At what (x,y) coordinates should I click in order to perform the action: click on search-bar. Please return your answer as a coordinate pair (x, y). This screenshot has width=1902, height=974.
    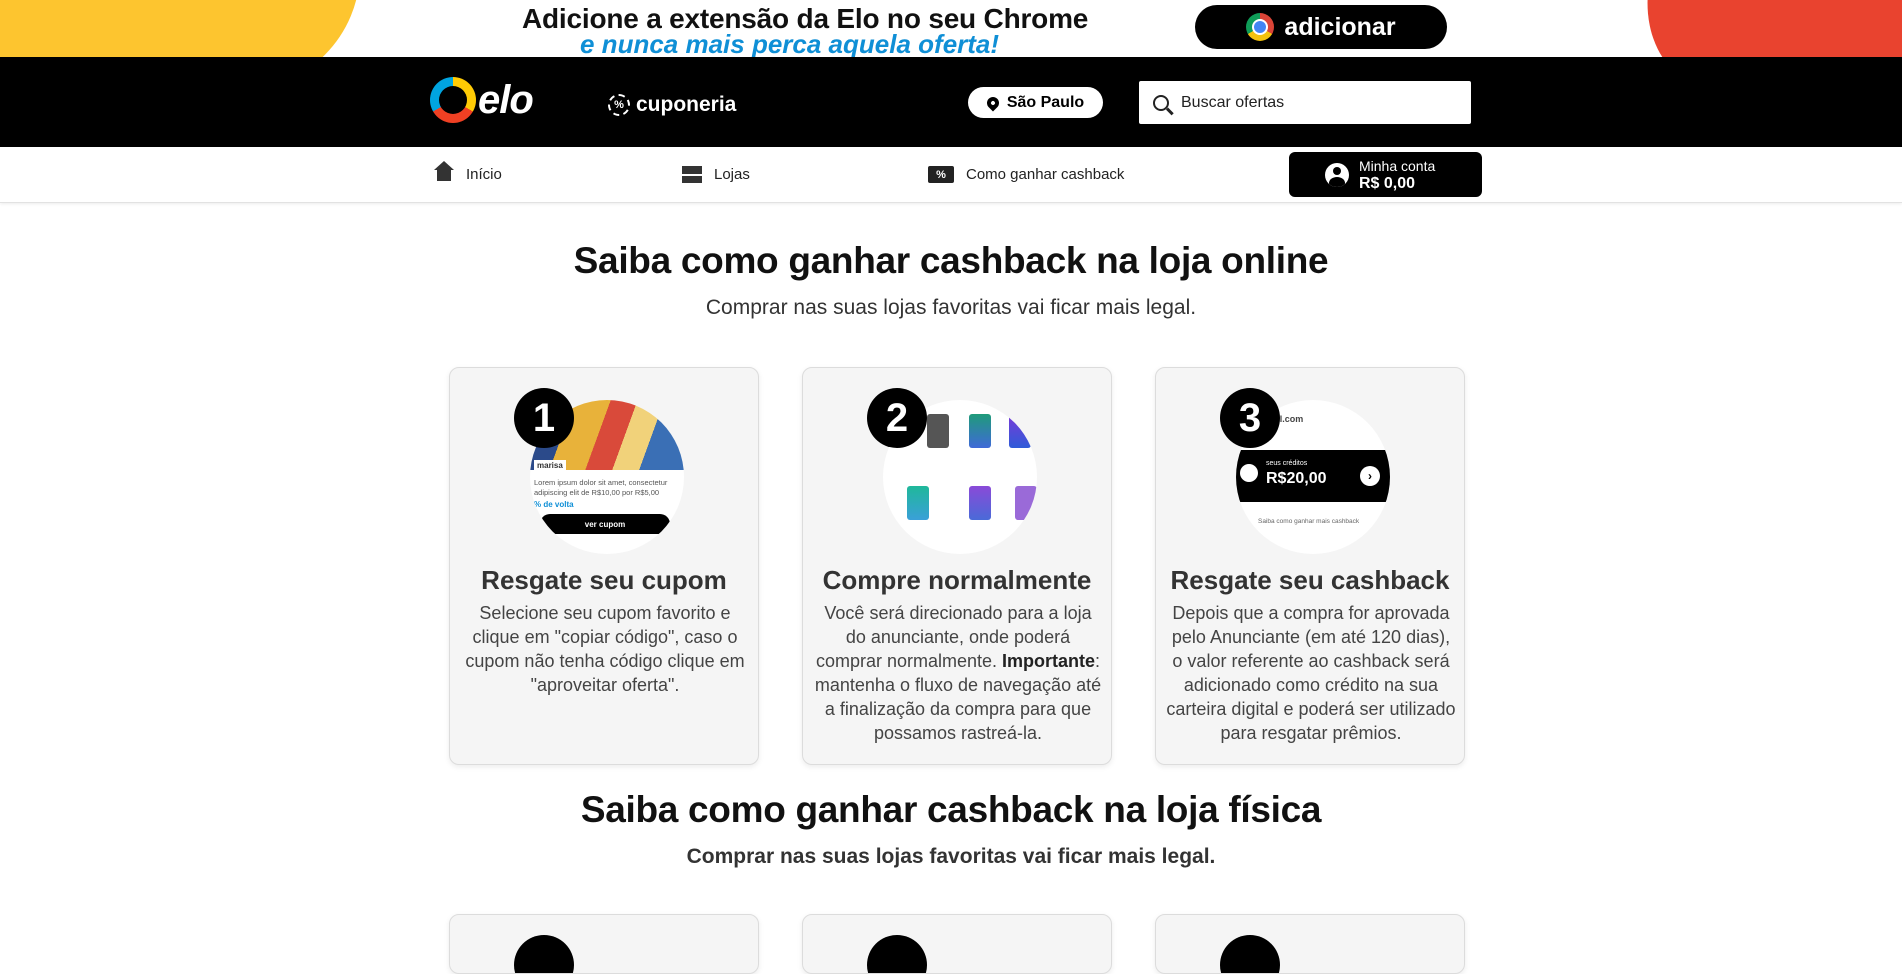
    Looking at the image, I should click on (1305, 102).